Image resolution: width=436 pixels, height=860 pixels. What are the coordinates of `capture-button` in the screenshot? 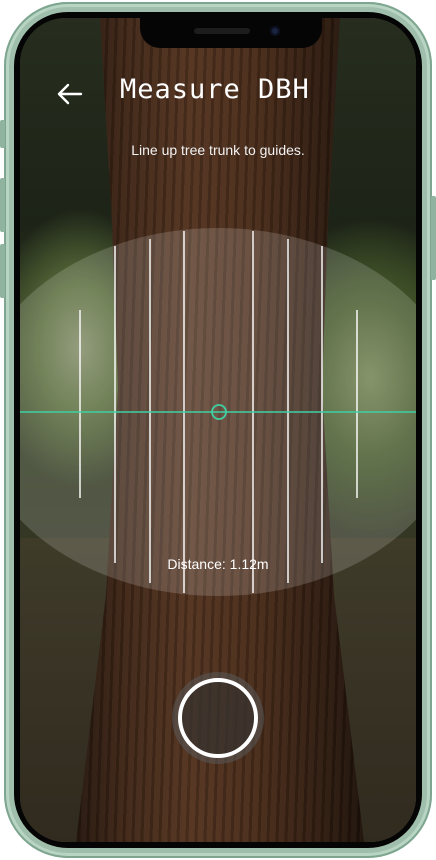 It's located at (218, 718).